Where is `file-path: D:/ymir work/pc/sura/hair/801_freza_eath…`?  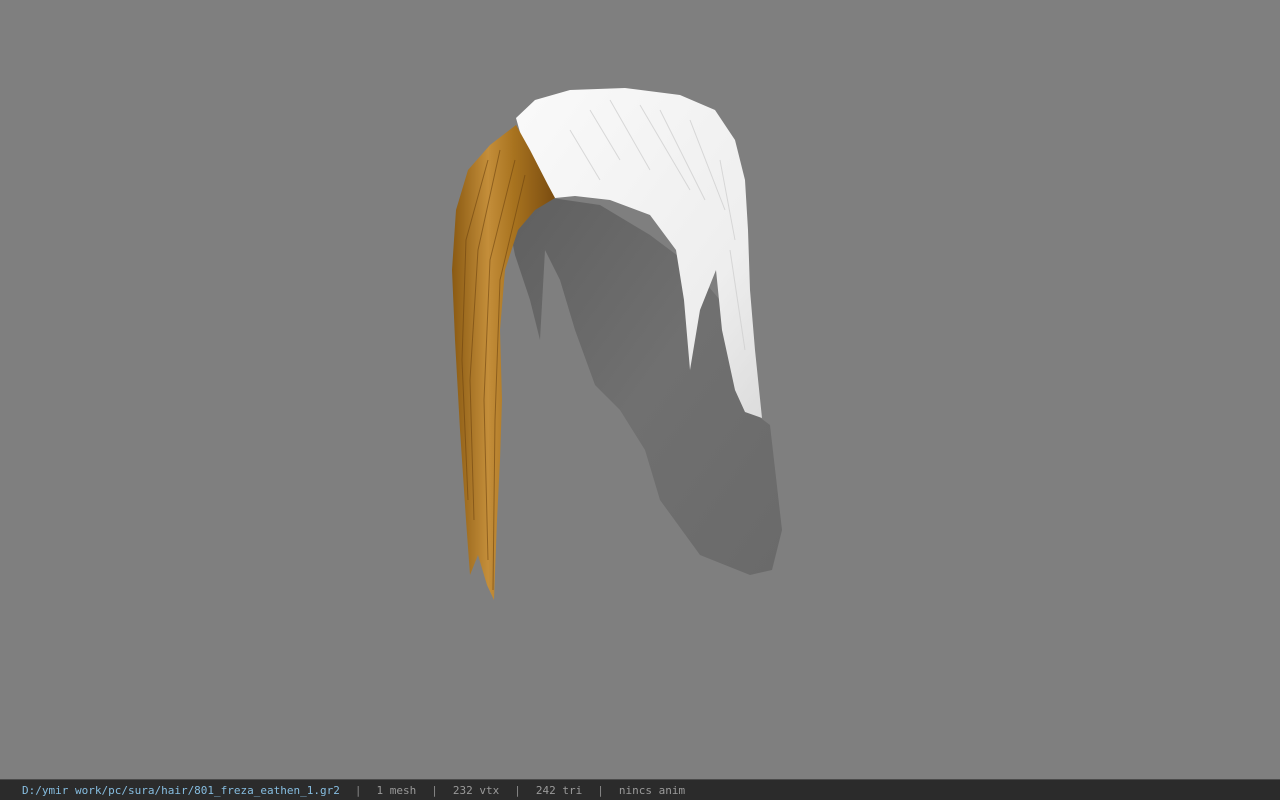
file-path: D:/ymir work/pc/sura/hair/801_freza_eath… is located at coordinates (181, 790).